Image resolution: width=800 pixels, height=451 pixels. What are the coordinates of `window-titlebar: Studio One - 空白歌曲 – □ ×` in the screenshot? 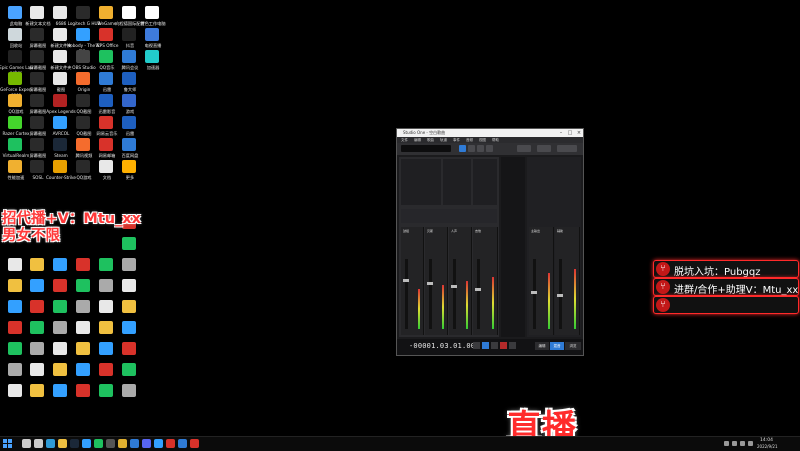 It's located at (490, 133).